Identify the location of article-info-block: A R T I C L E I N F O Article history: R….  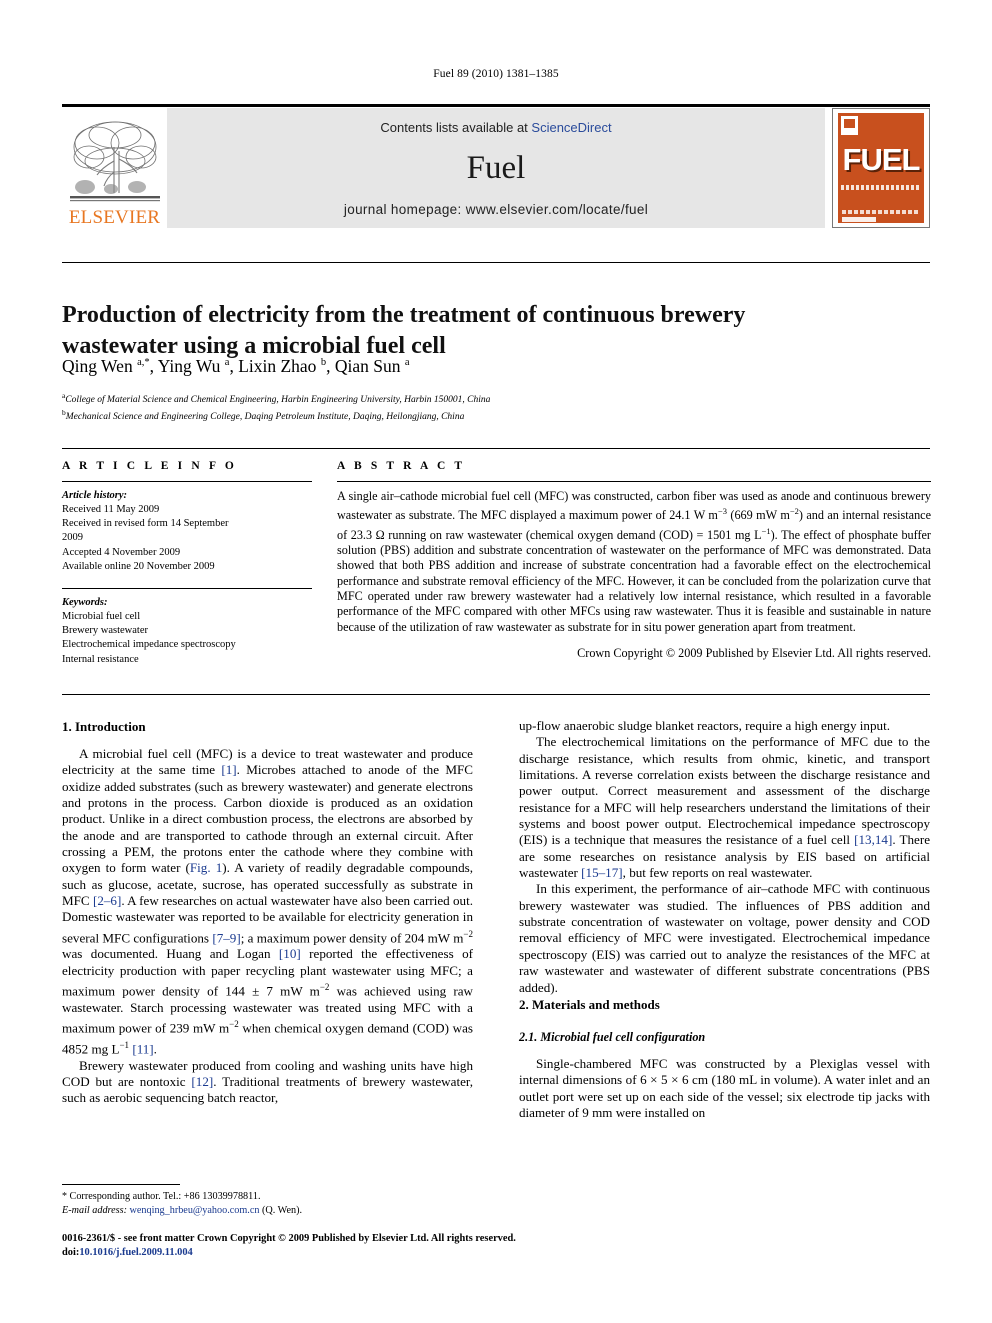
(187, 563).